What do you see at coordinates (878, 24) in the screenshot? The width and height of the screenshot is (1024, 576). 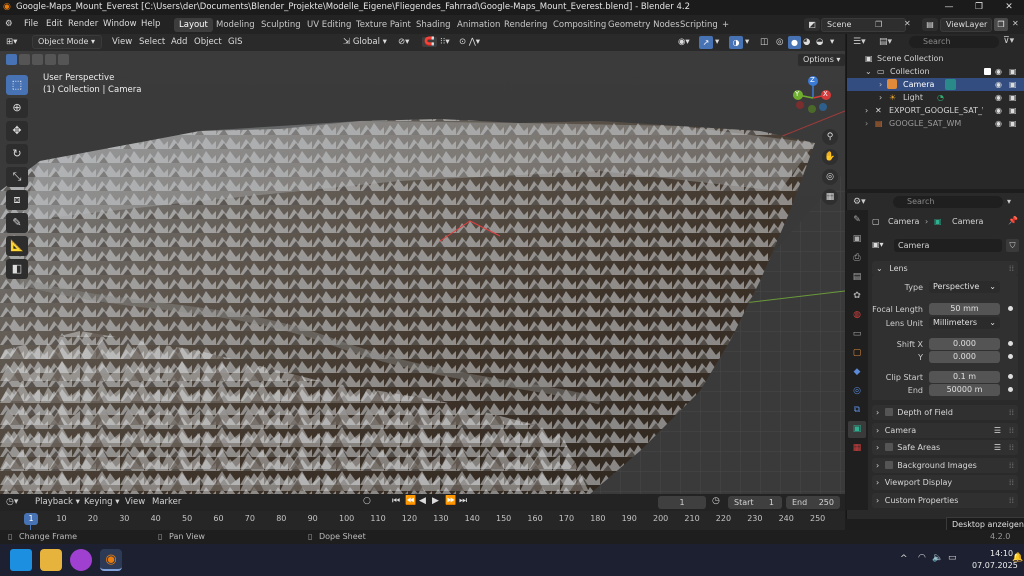 I see `new-scene-icon: ❐` at bounding box center [878, 24].